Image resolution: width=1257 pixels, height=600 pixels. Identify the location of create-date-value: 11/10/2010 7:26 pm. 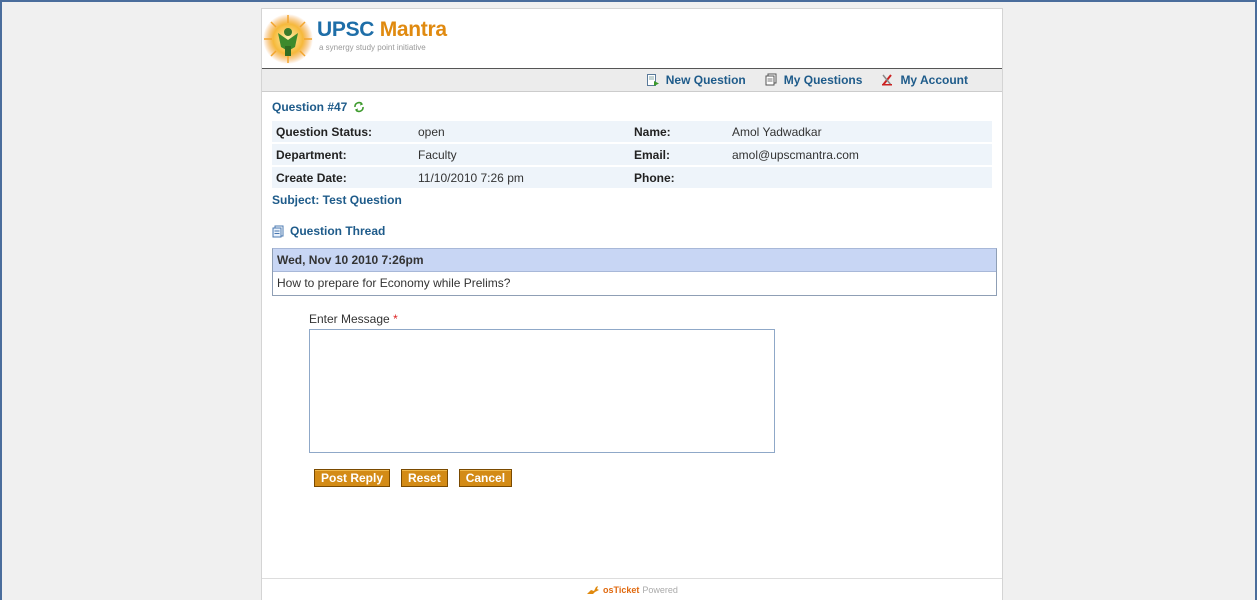
(522, 177).